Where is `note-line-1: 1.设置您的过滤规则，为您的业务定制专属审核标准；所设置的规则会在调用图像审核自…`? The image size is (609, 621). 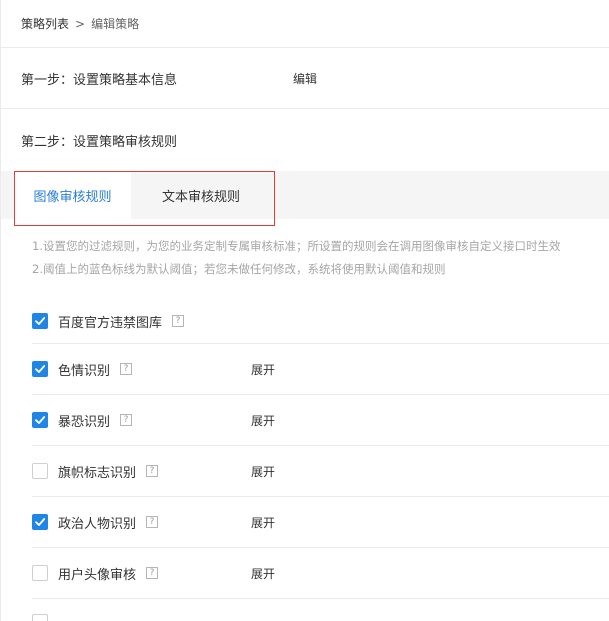
note-line-1: 1.设置您的过滤规则，为您的业务定制专属审核标准；所设置的规则会在调用图像审核自… is located at coordinates (296, 246).